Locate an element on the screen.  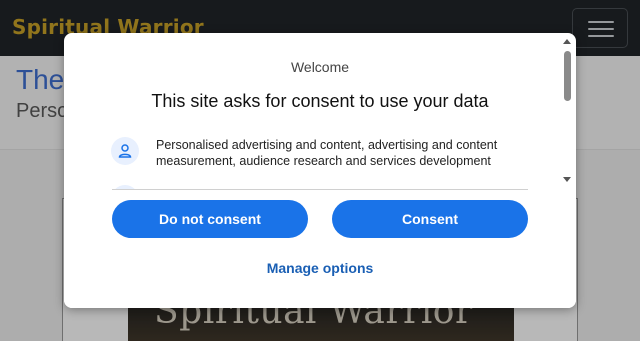
scroll-up-arrow-icon is located at coordinates (567, 41).